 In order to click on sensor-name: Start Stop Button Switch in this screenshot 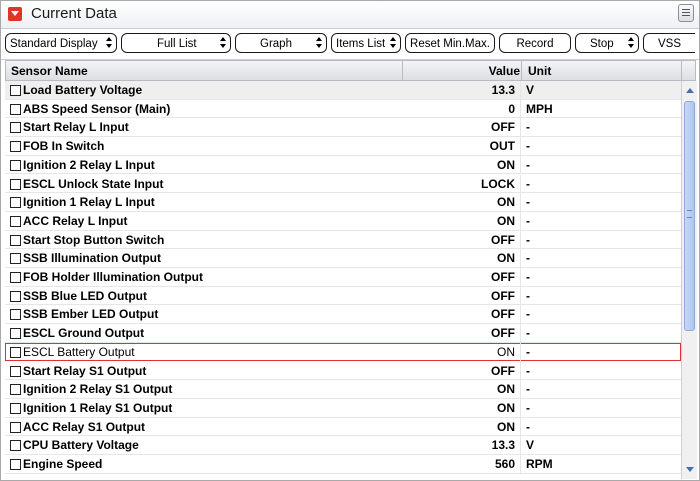, I will do `click(94, 239)`.